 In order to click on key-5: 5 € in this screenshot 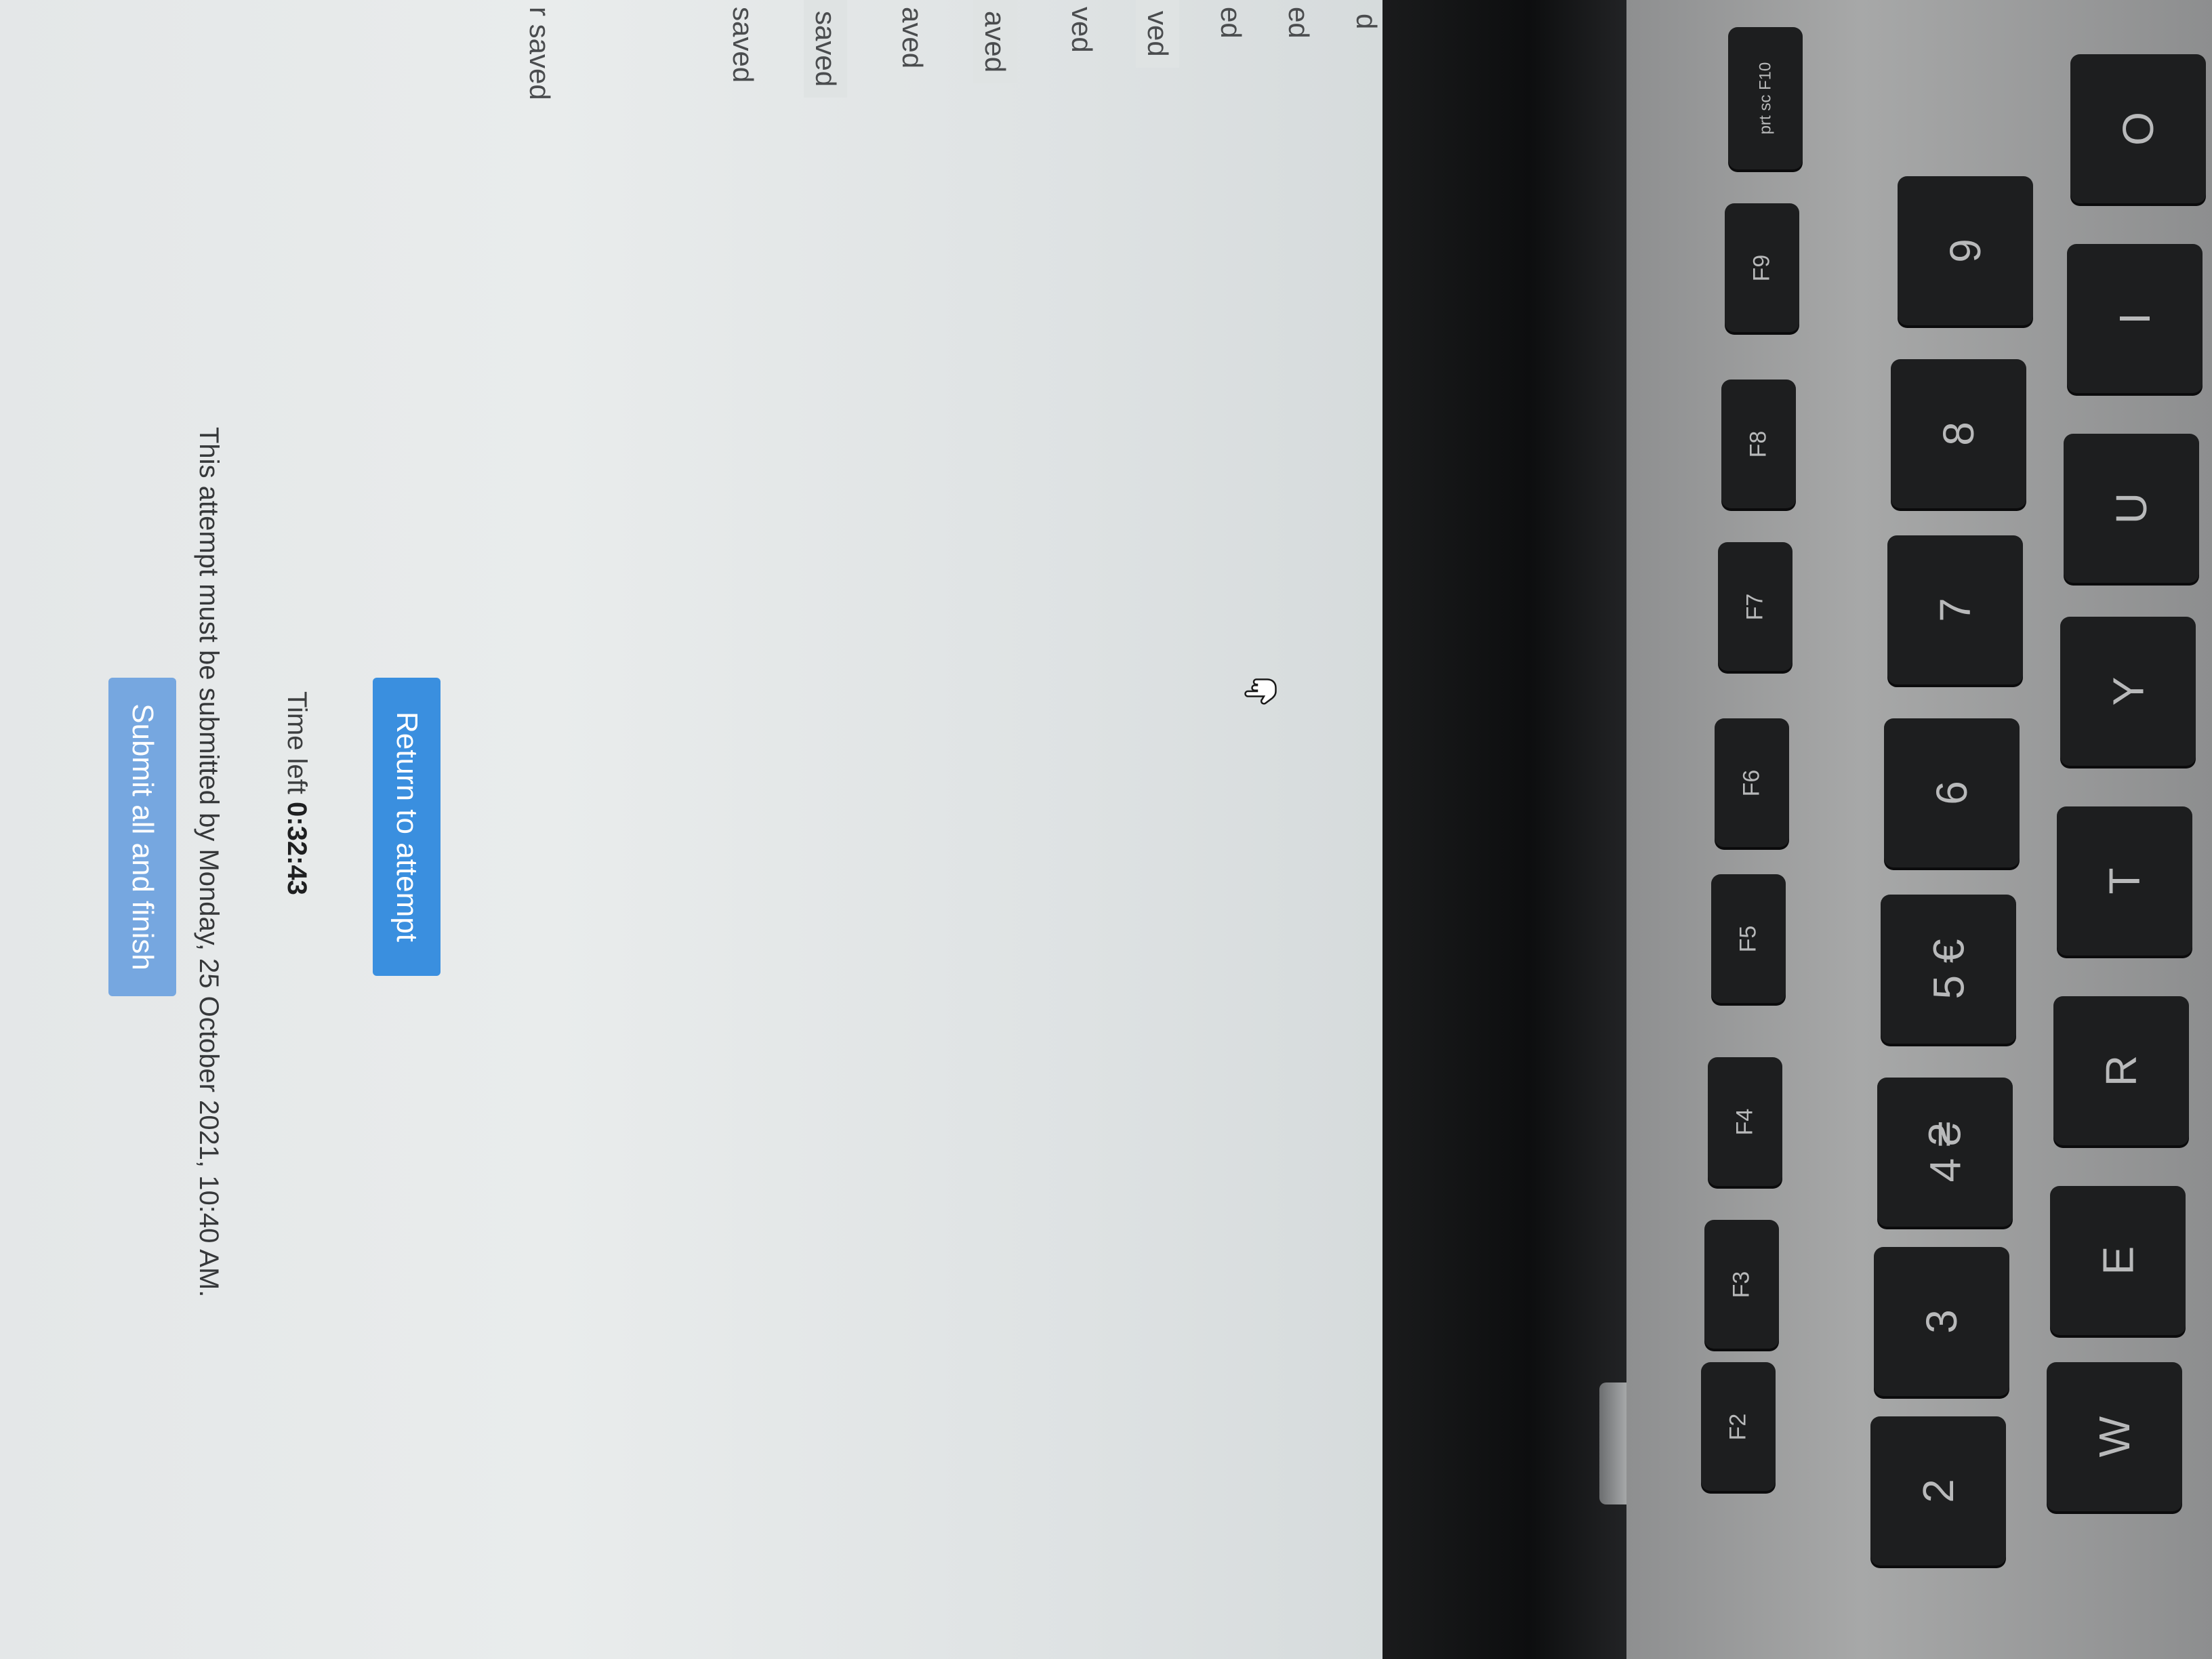, I will do `click(1949, 970)`.